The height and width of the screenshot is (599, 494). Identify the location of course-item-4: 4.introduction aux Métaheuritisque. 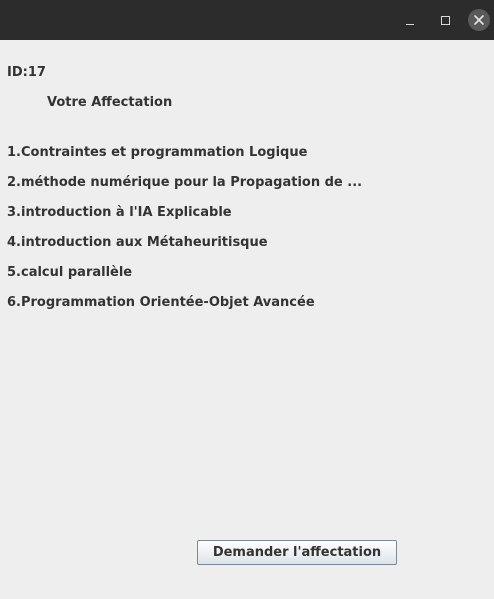
(137, 242).